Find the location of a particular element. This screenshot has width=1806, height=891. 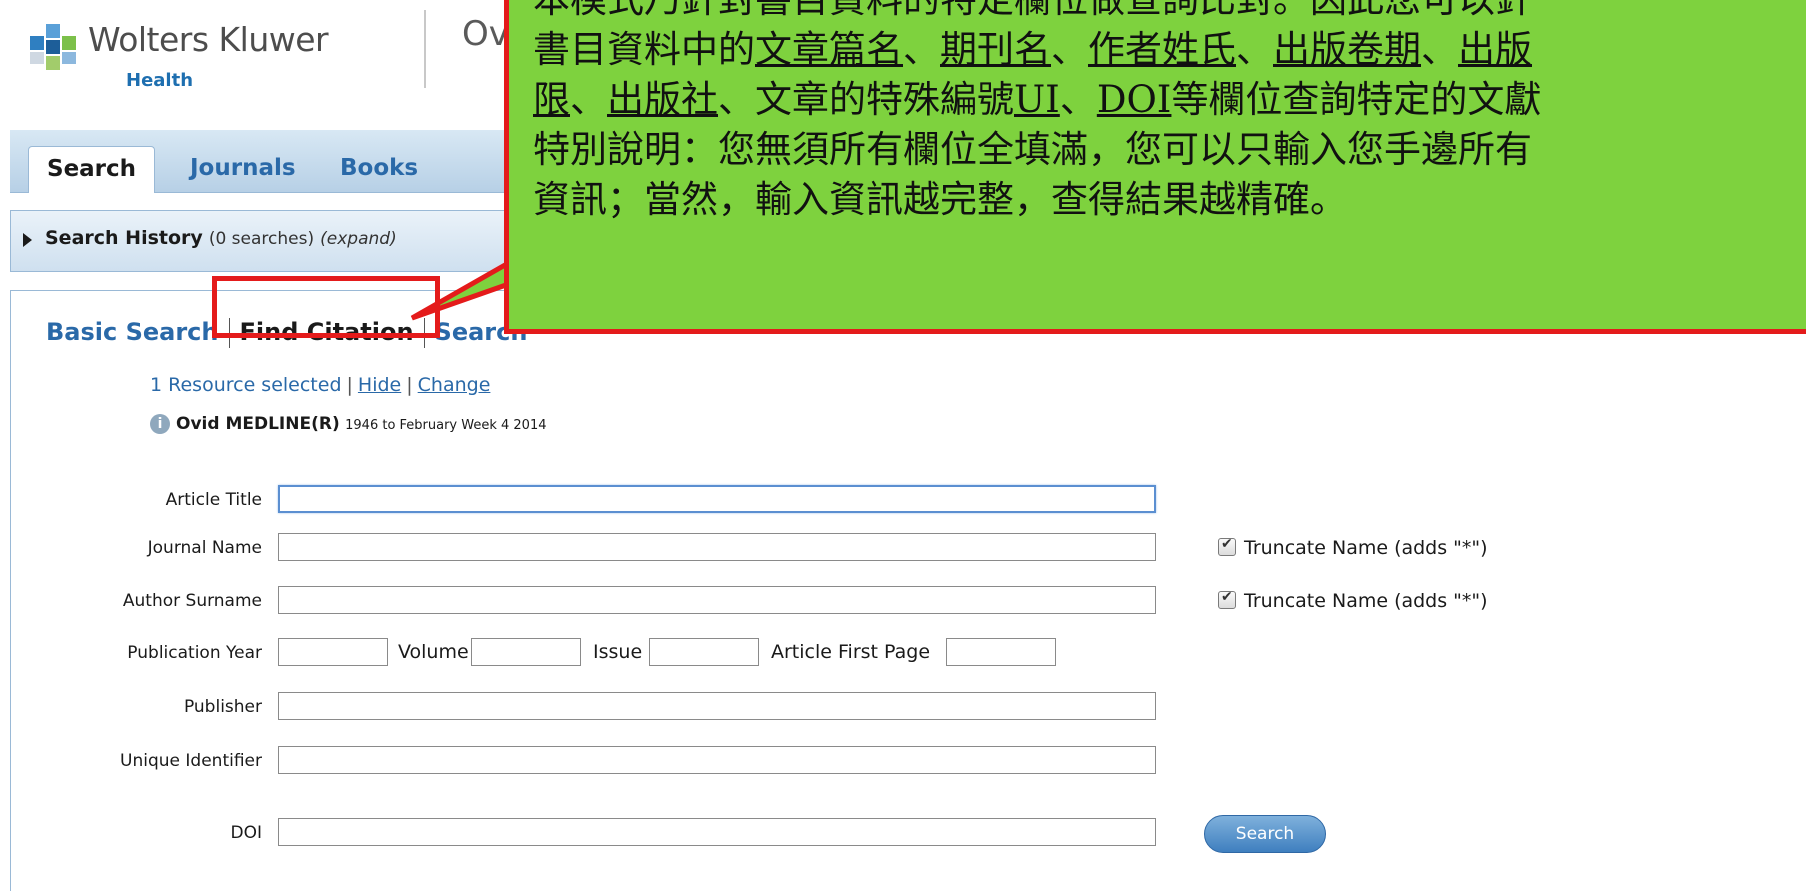

search-history-text: Search History (0 searches) (expand) is located at coordinates (221, 238).